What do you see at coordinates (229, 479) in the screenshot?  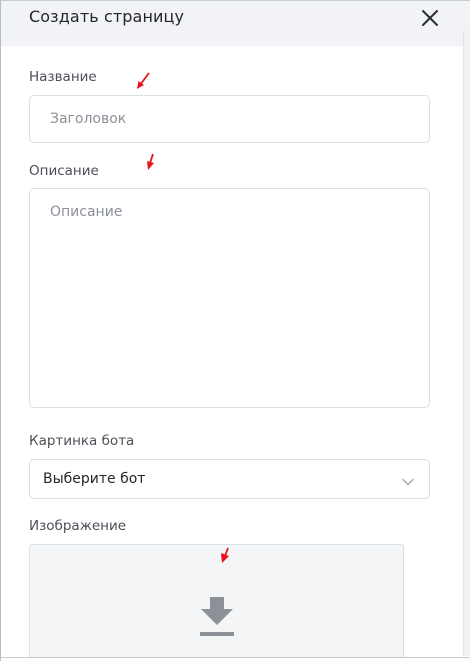 I see `bot-select: Выберите бот` at bounding box center [229, 479].